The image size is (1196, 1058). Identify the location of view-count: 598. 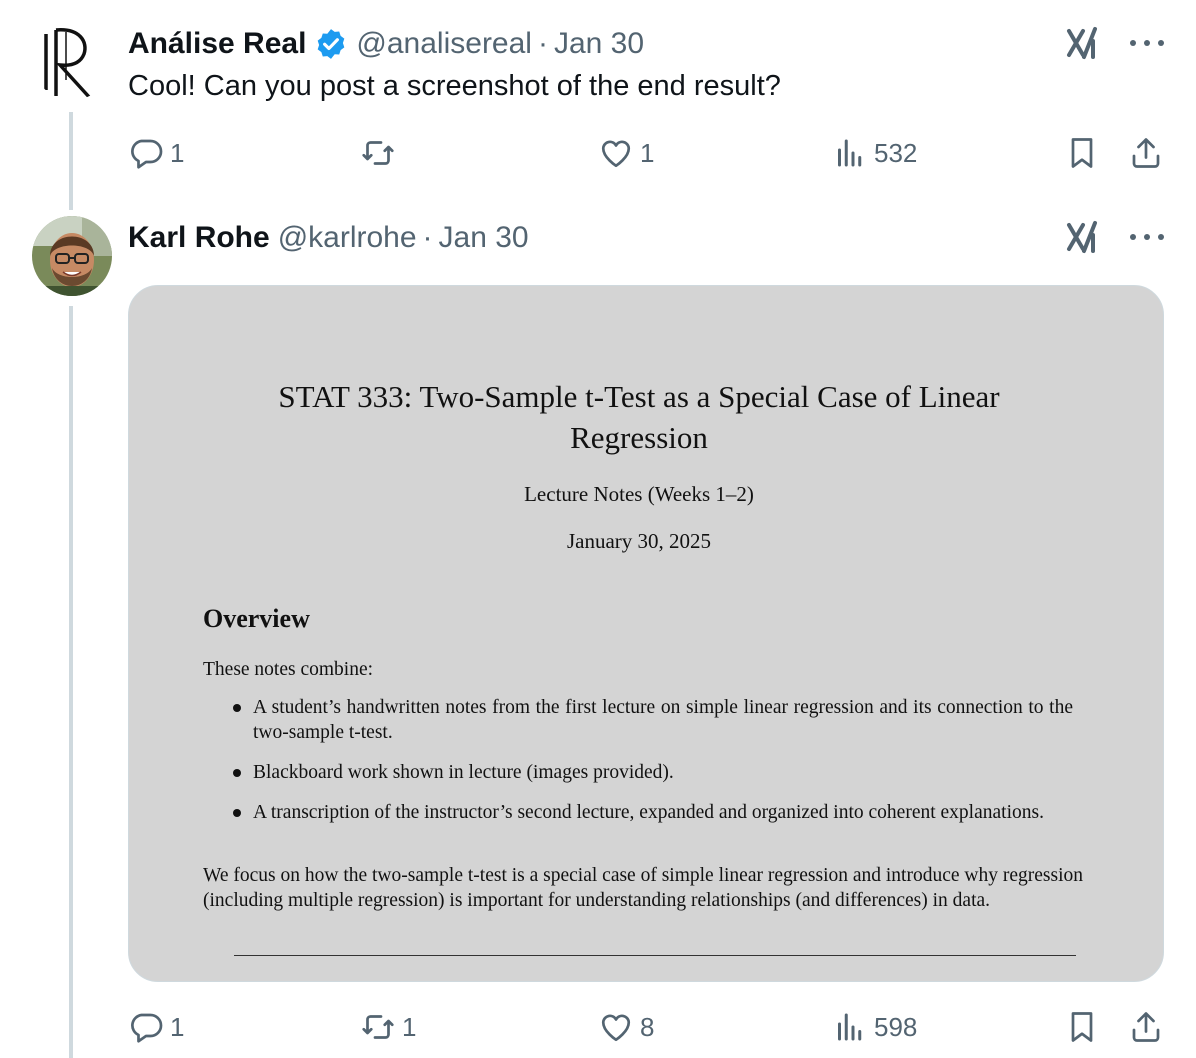
(896, 1026).